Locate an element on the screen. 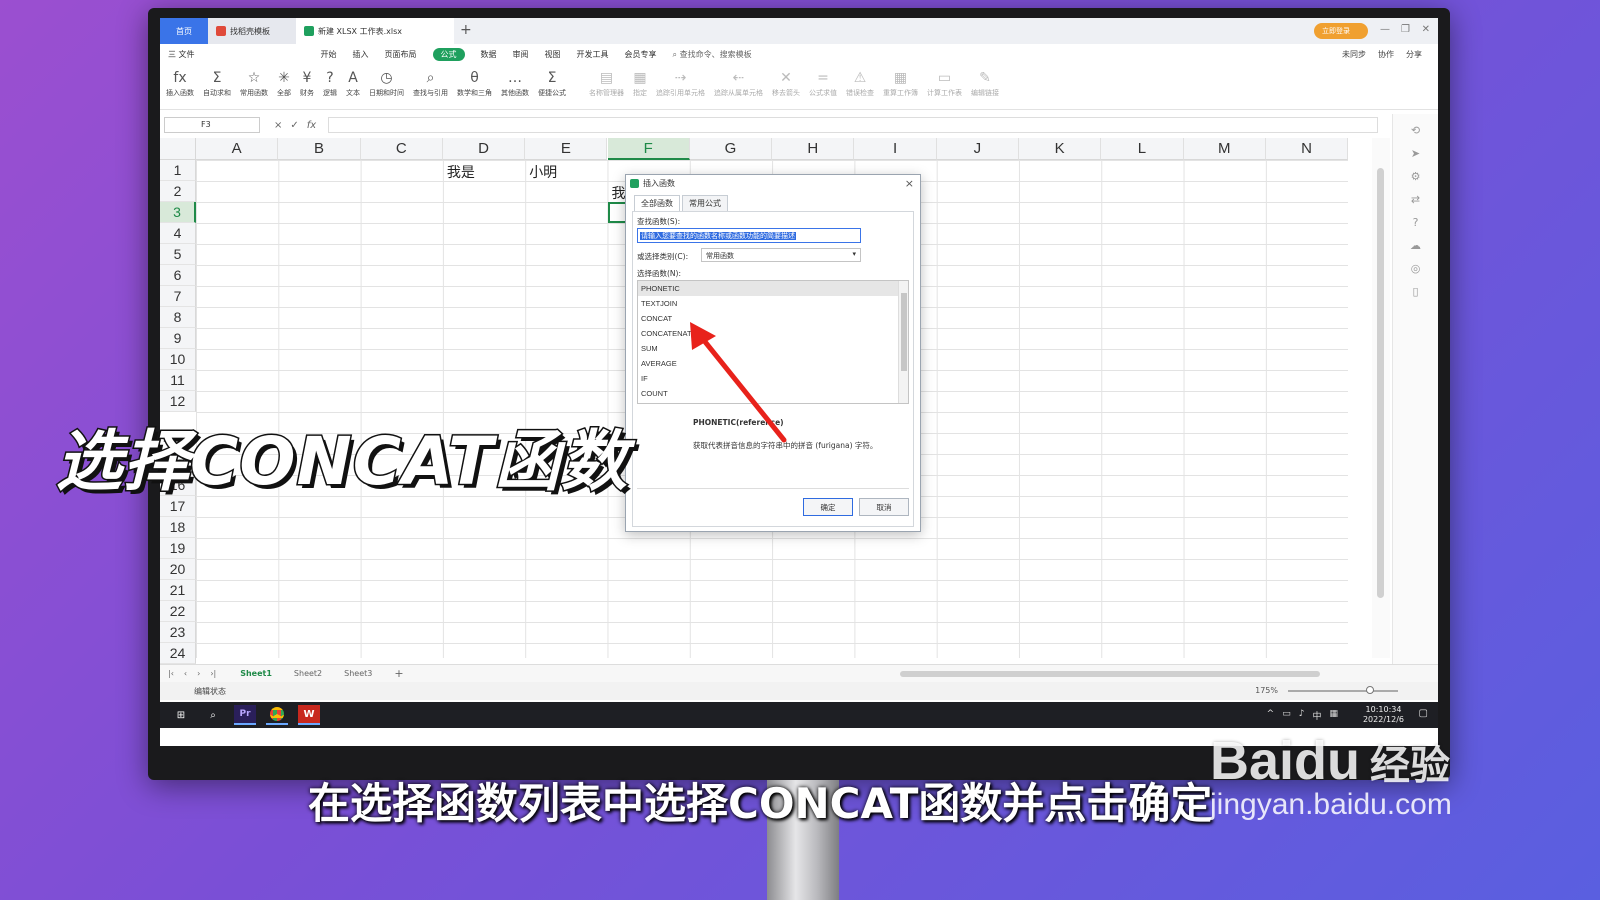  ribbon-button: ▭ 计算工作表 is located at coordinates (944, 81).